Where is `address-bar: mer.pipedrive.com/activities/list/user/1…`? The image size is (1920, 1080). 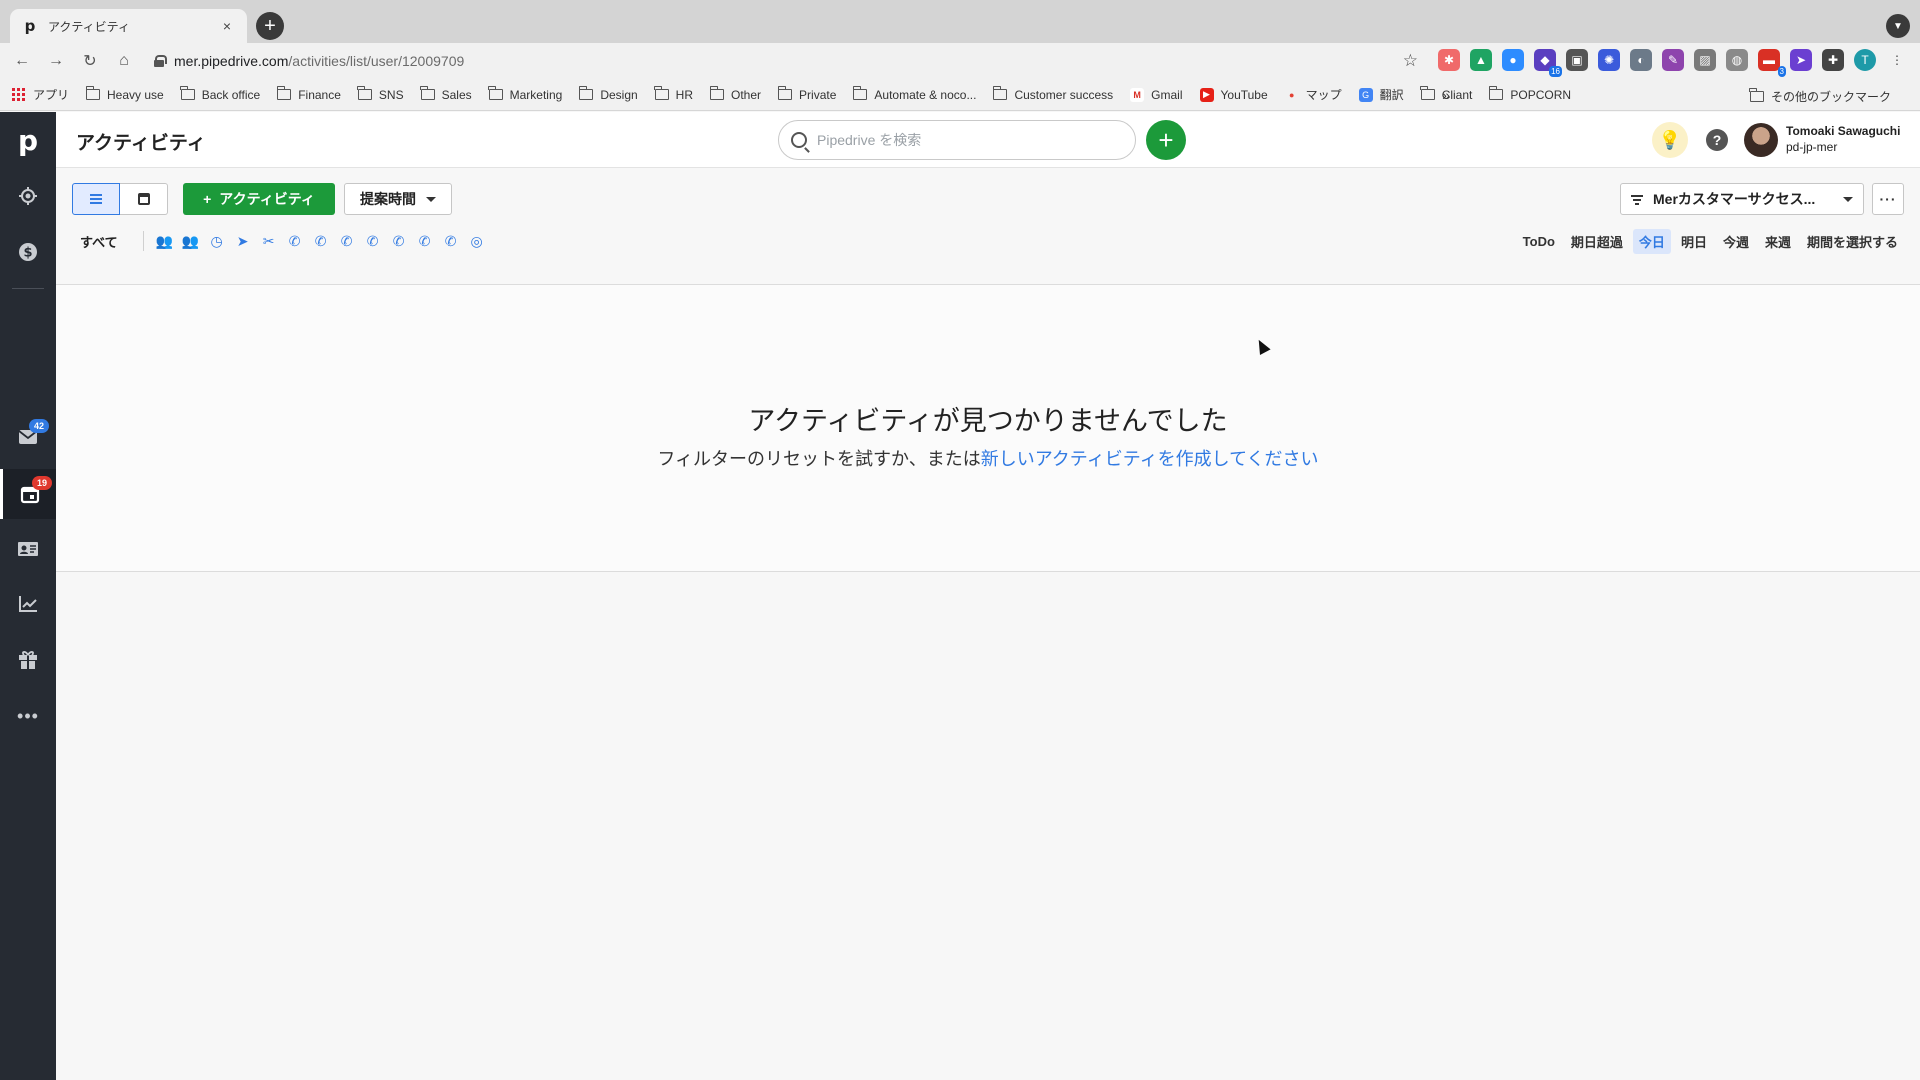
address-bar: mer.pipedrive.com/activities/list/user/1… is located at coordinates (782, 61).